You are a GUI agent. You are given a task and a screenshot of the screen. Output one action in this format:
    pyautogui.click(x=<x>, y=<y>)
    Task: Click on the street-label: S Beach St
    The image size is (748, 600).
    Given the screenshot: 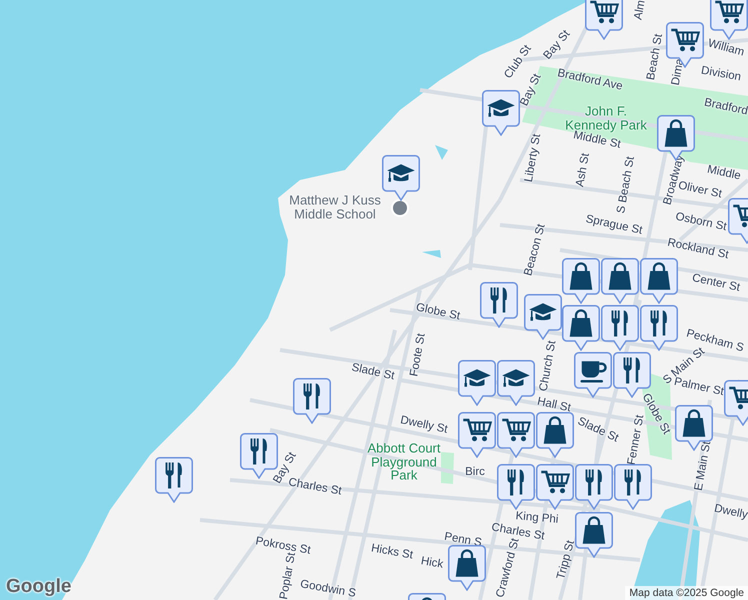 What is the action you would take?
    pyautogui.click(x=626, y=185)
    